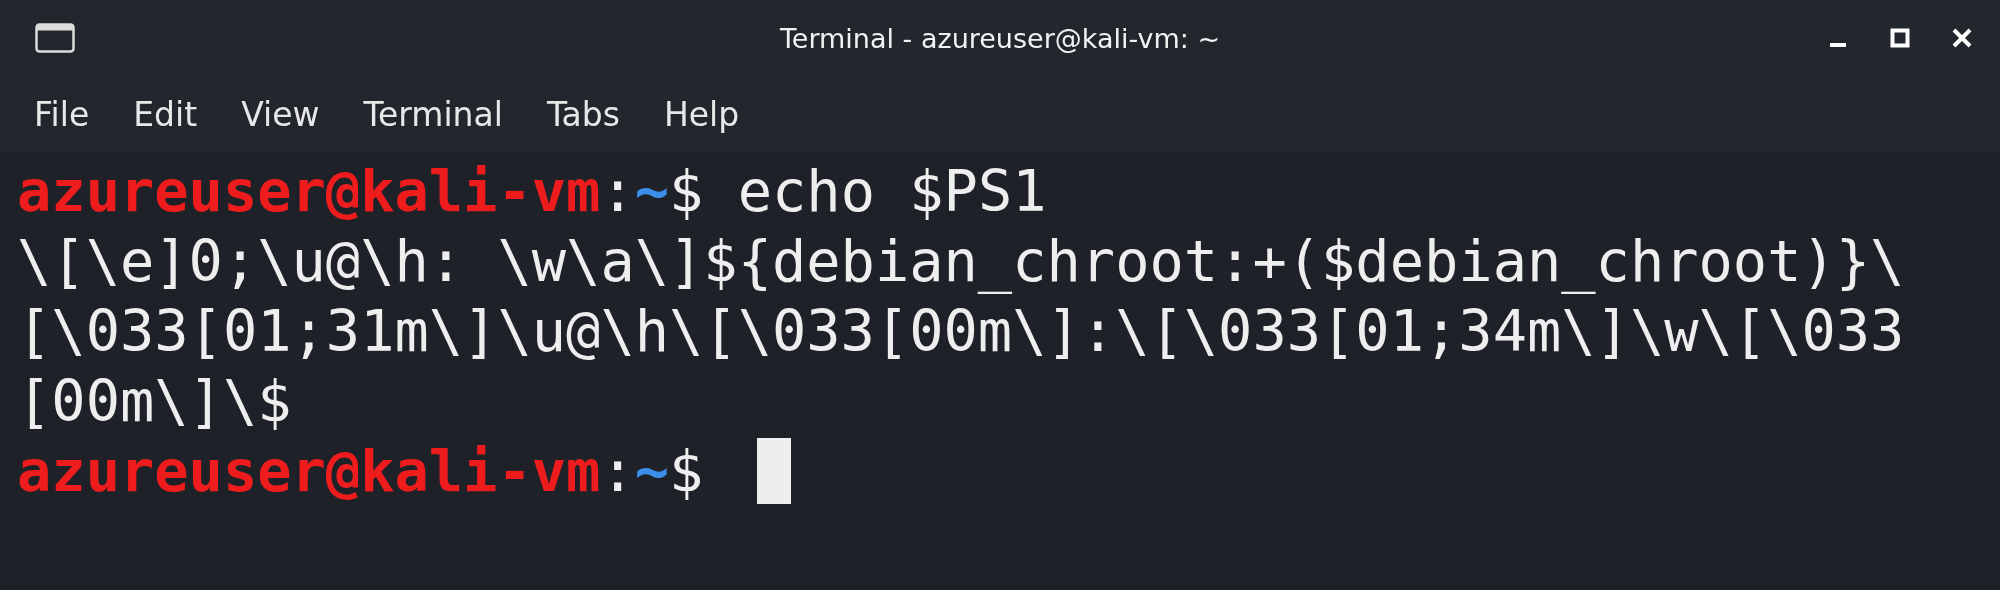  What do you see at coordinates (154, 401) in the screenshot?
I see `output-line: [00m\]\$` at bounding box center [154, 401].